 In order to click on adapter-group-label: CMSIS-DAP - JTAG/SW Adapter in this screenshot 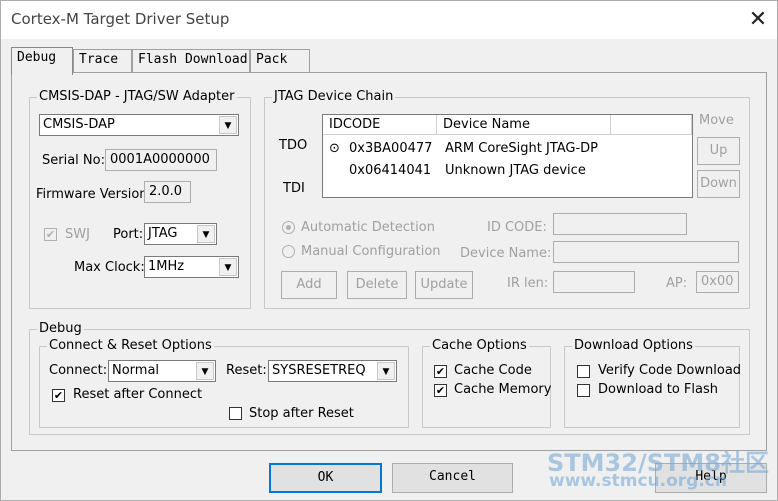, I will do `click(137, 96)`.